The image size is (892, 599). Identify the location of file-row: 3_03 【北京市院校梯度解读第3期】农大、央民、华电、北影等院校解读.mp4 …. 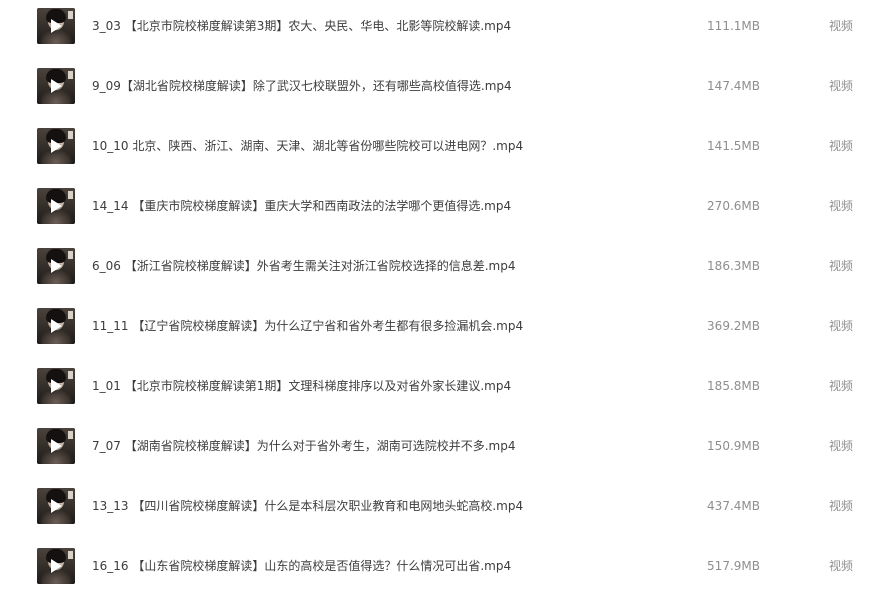
(446, 28).